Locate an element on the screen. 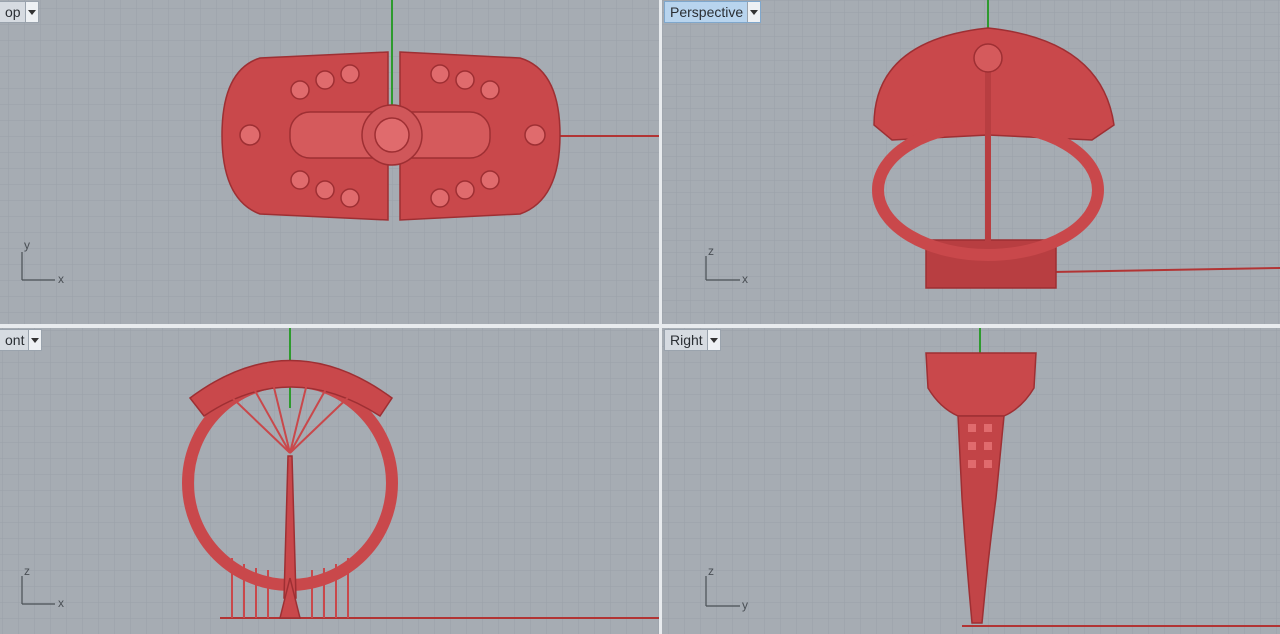 The height and width of the screenshot is (634, 1280). viewport-tab-front: ont is located at coordinates (21, 340).